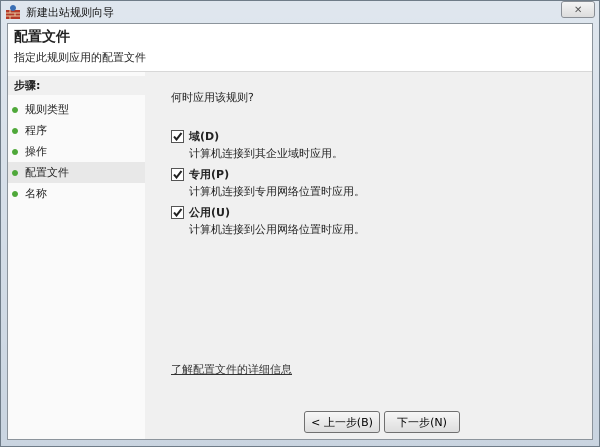 This screenshot has width=600, height=447. Describe the element at coordinates (277, 191) in the screenshot. I see `option-description: 计算机连接到专用网络位置时应用。` at that location.